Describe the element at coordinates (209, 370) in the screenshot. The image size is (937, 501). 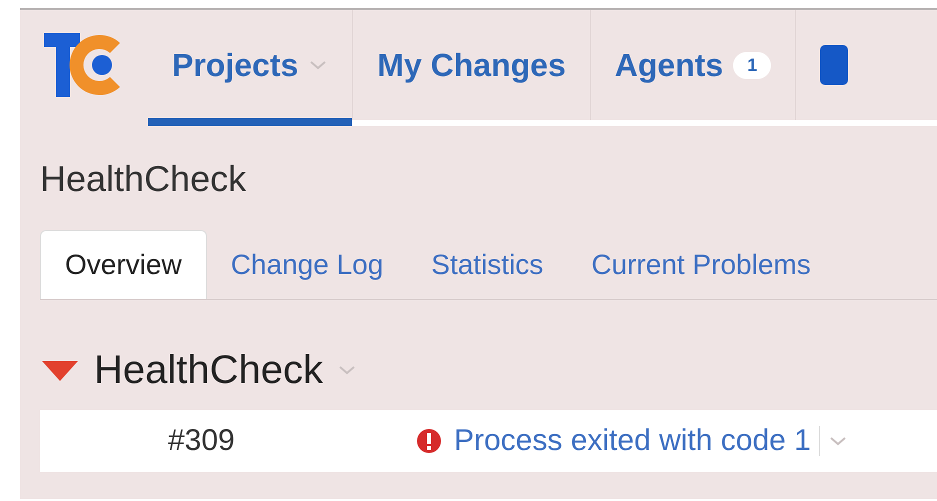
I see `project-name: HealthCheck` at that location.